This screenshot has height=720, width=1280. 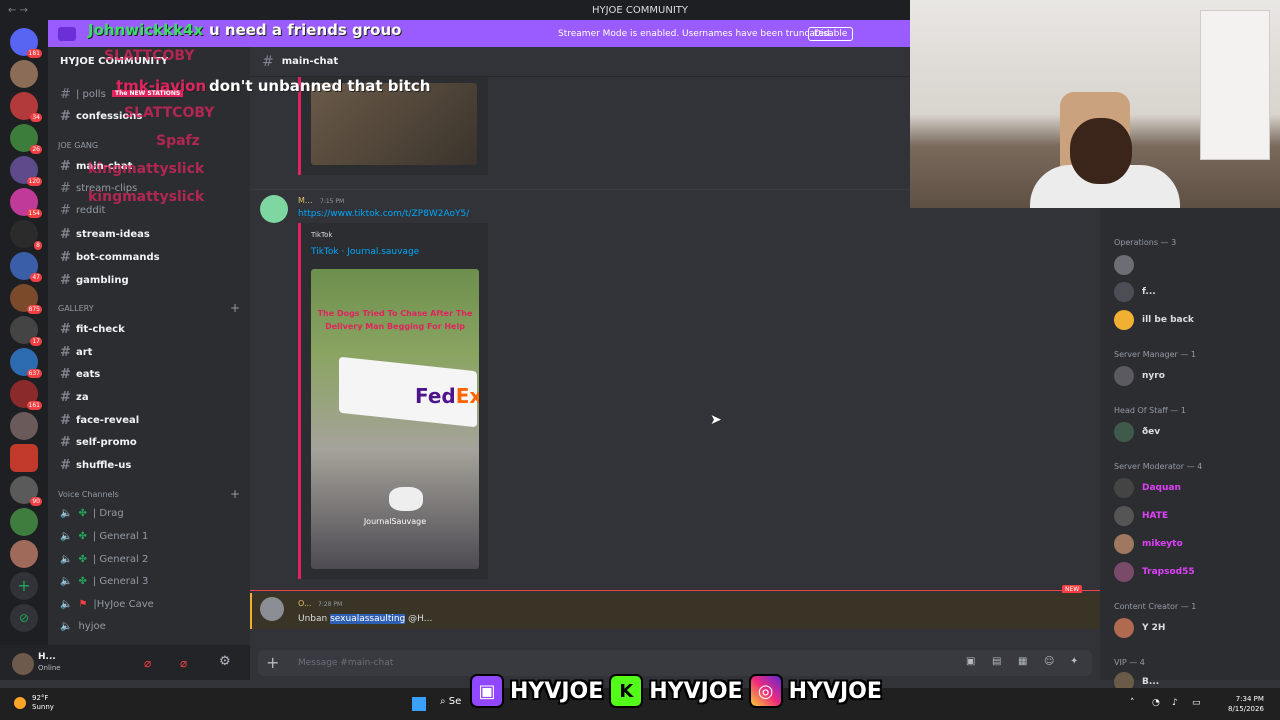 I want to click on chevron-up-icon: ˄, so click(x=1132, y=703).